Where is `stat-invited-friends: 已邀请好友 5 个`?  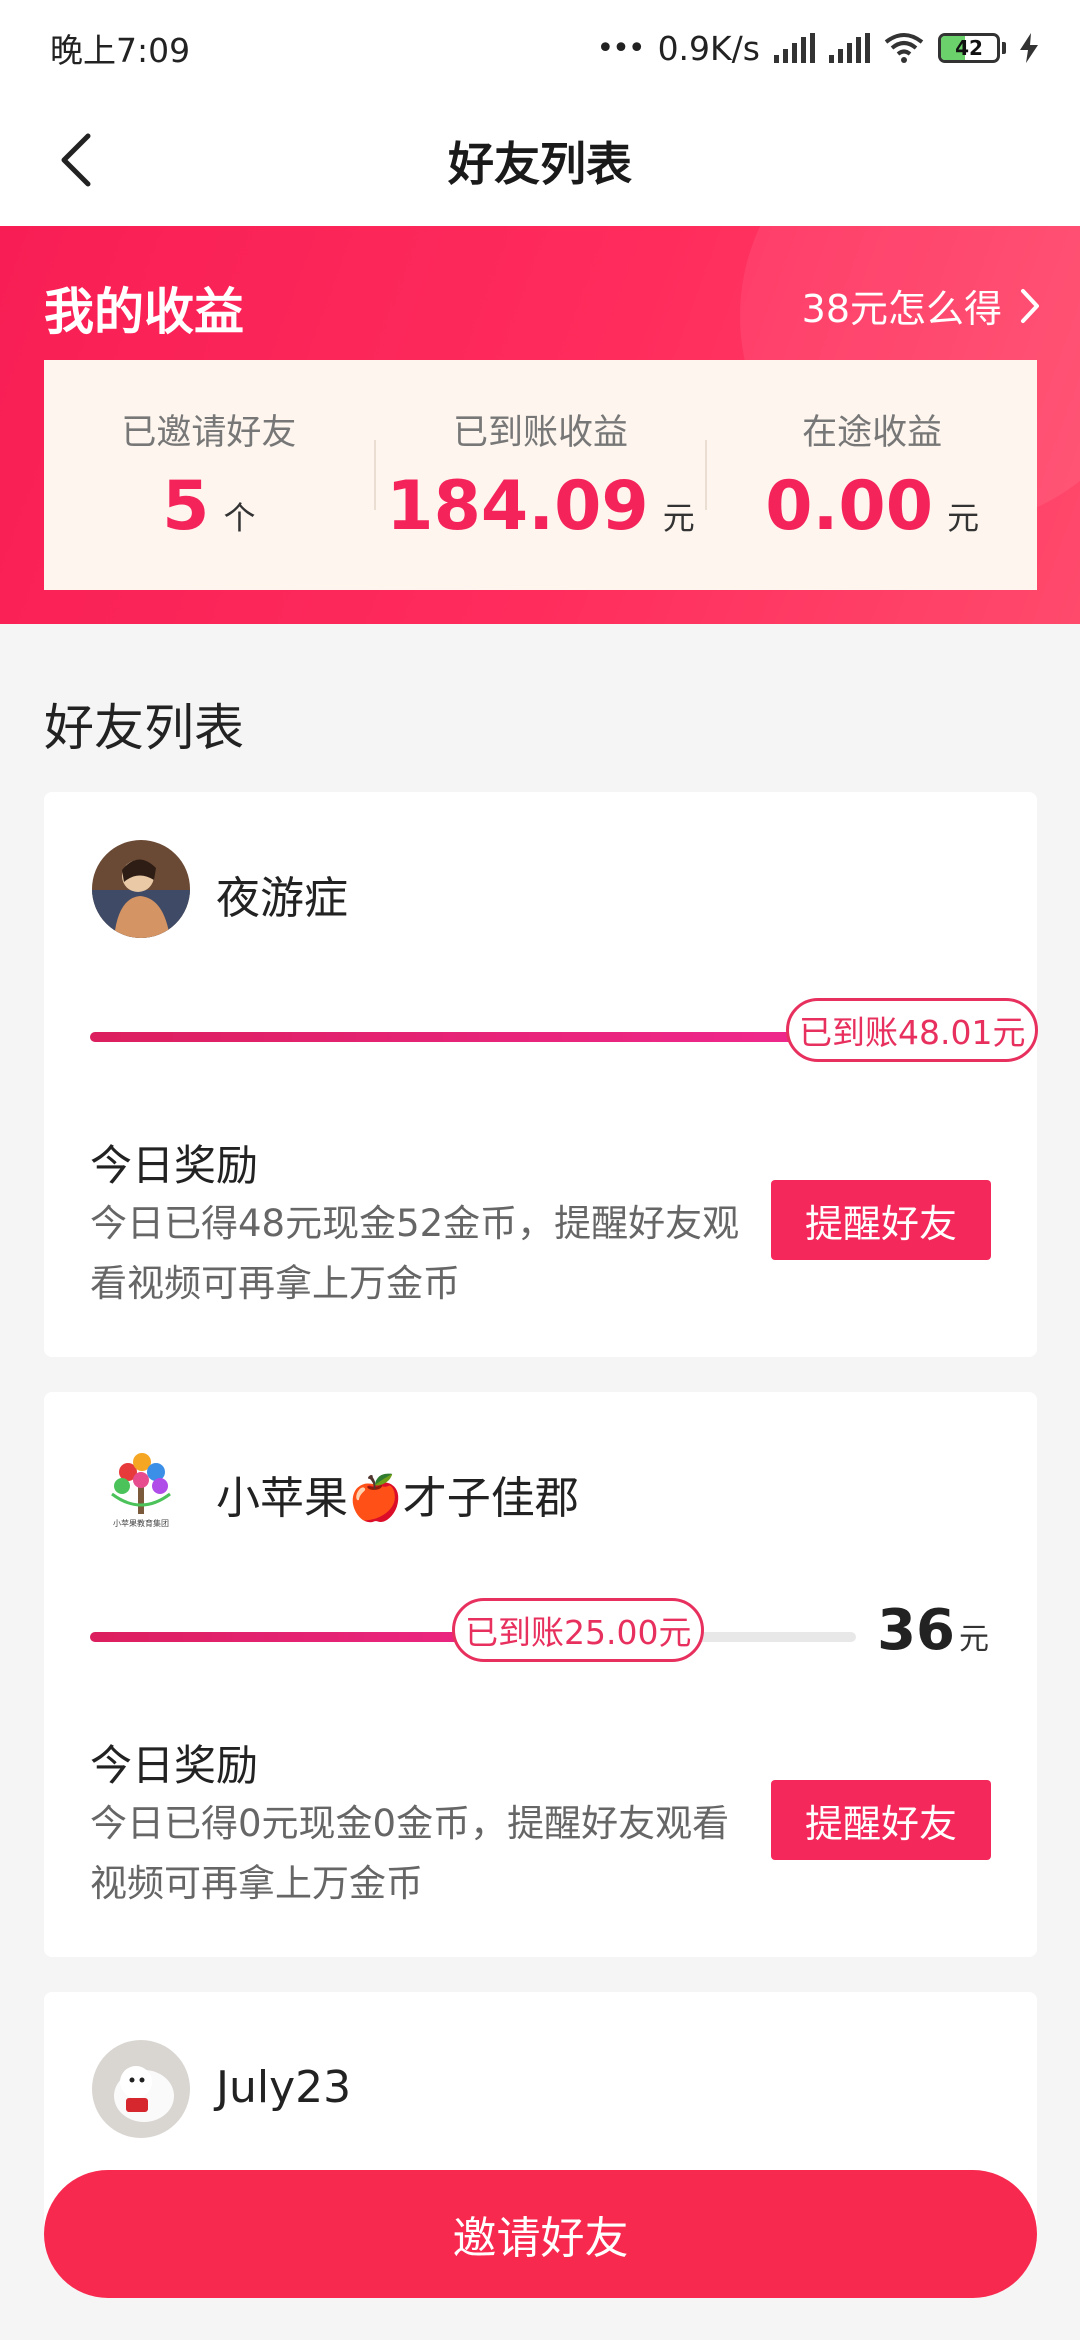
stat-invited-friends: 已邀请好友 5 个 is located at coordinates (209, 475).